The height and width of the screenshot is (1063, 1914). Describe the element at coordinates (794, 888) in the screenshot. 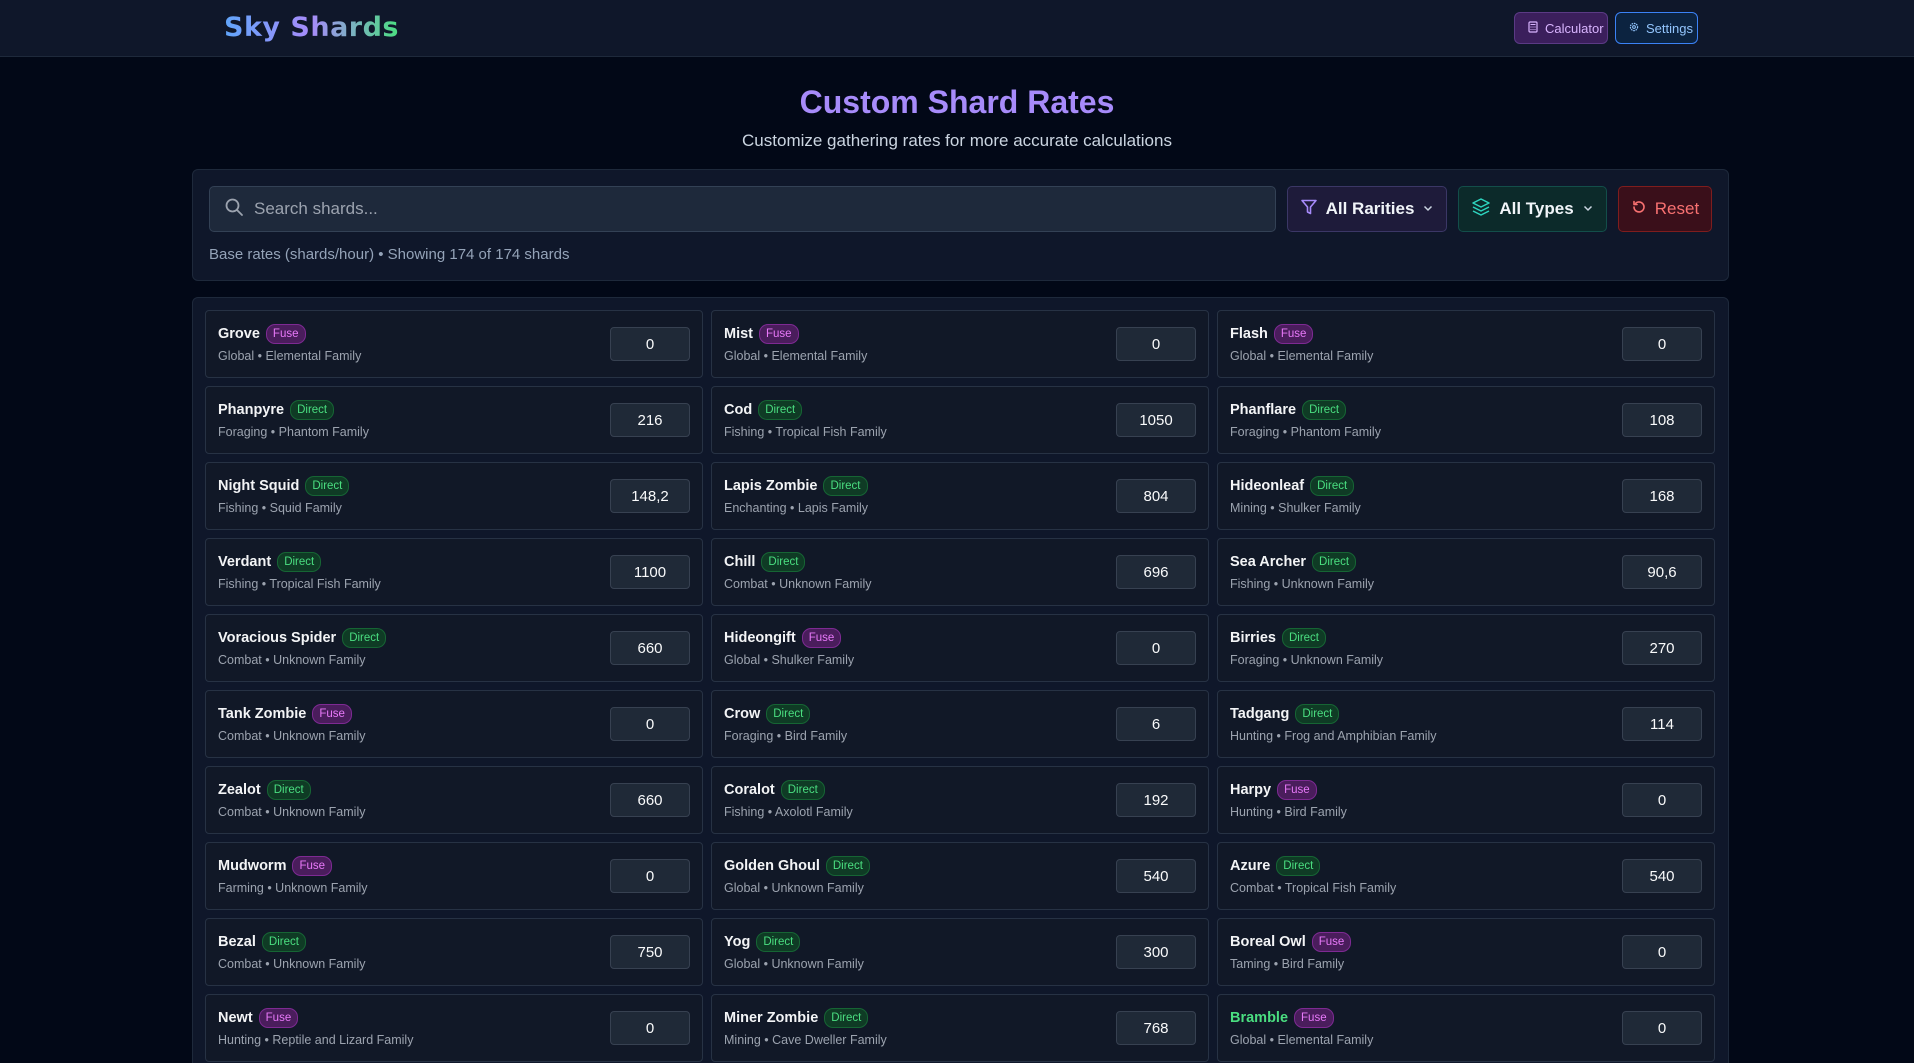

I see `shard-meta: Global • Unknown Family` at that location.